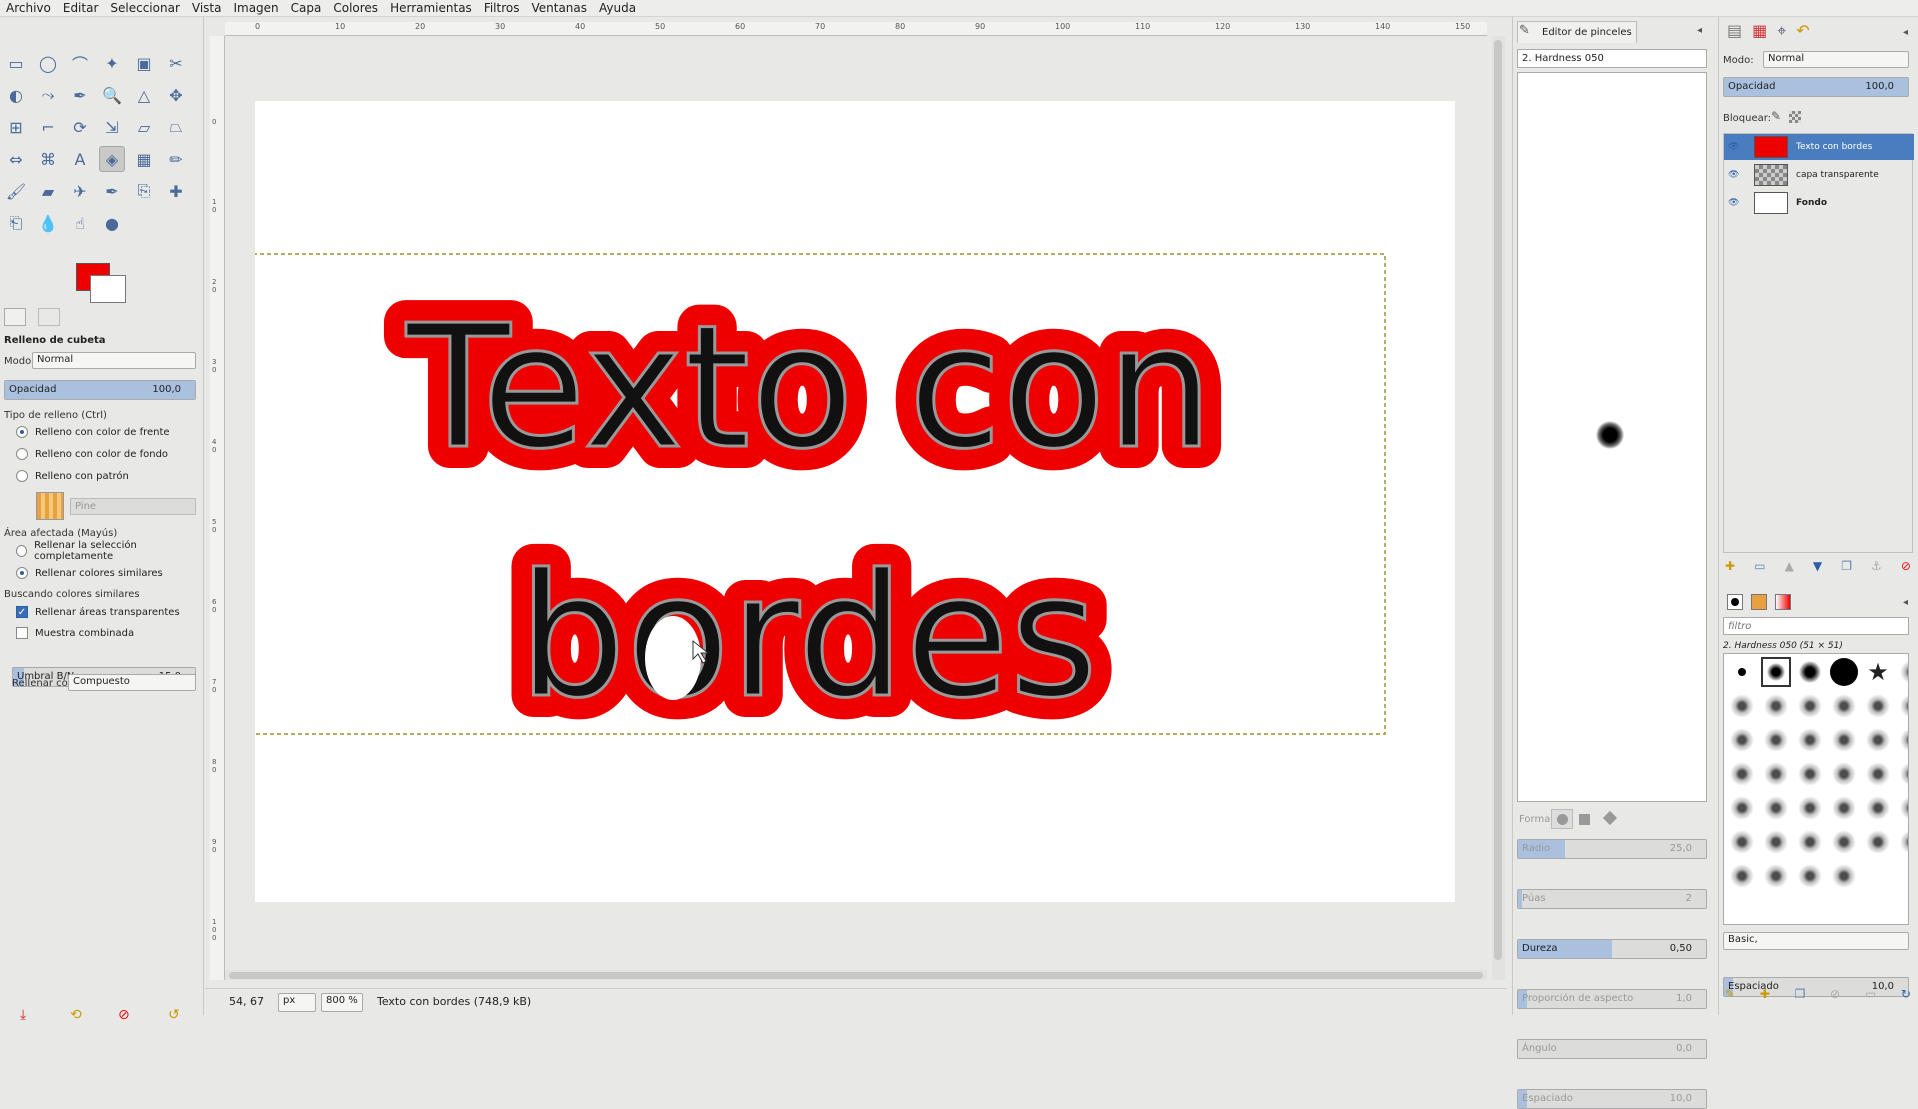 The height and width of the screenshot is (1109, 1918). I want to click on rect-select-tool-icon: ▭, so click(16, 63).